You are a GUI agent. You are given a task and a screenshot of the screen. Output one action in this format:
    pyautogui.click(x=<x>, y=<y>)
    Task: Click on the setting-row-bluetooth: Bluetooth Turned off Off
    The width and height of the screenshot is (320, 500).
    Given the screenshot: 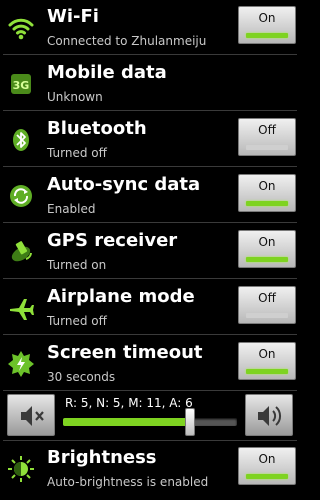 What is the action you would take?
    pyautogui.click(x=150, y=139)
    